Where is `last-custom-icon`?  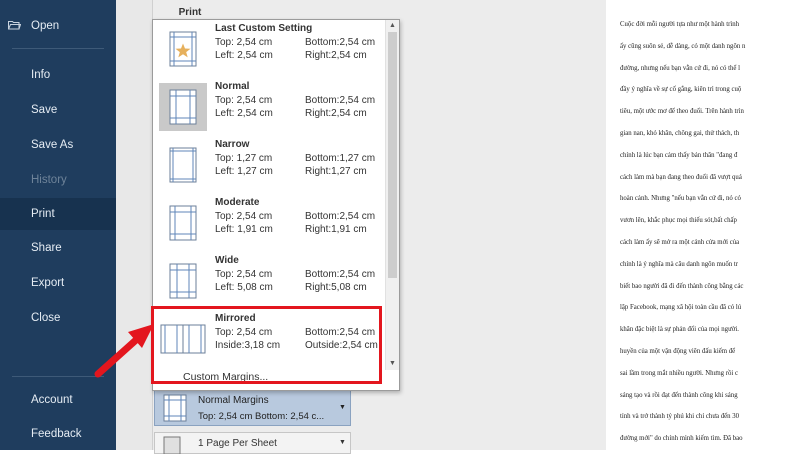
last-custom-icon is located at coordinates (183, 49).